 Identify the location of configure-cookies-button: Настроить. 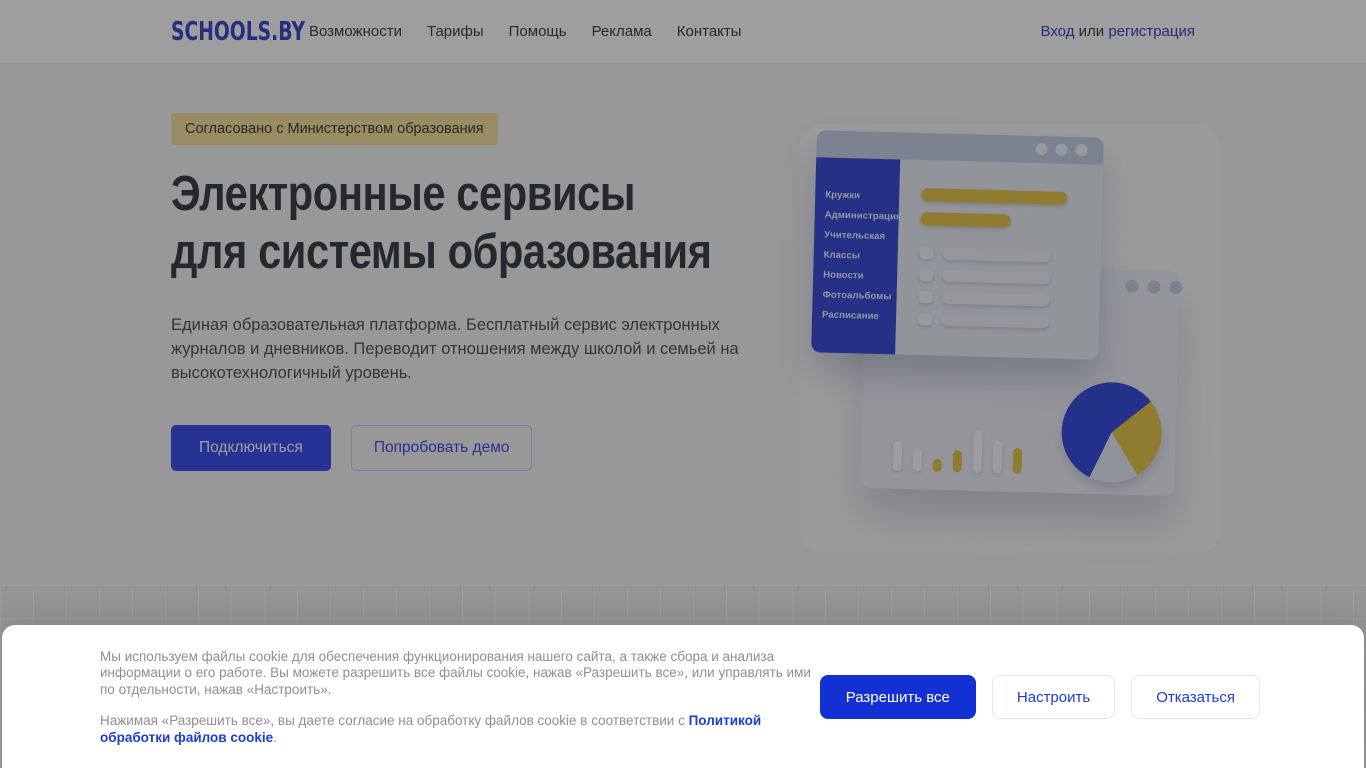
(1053, 697).